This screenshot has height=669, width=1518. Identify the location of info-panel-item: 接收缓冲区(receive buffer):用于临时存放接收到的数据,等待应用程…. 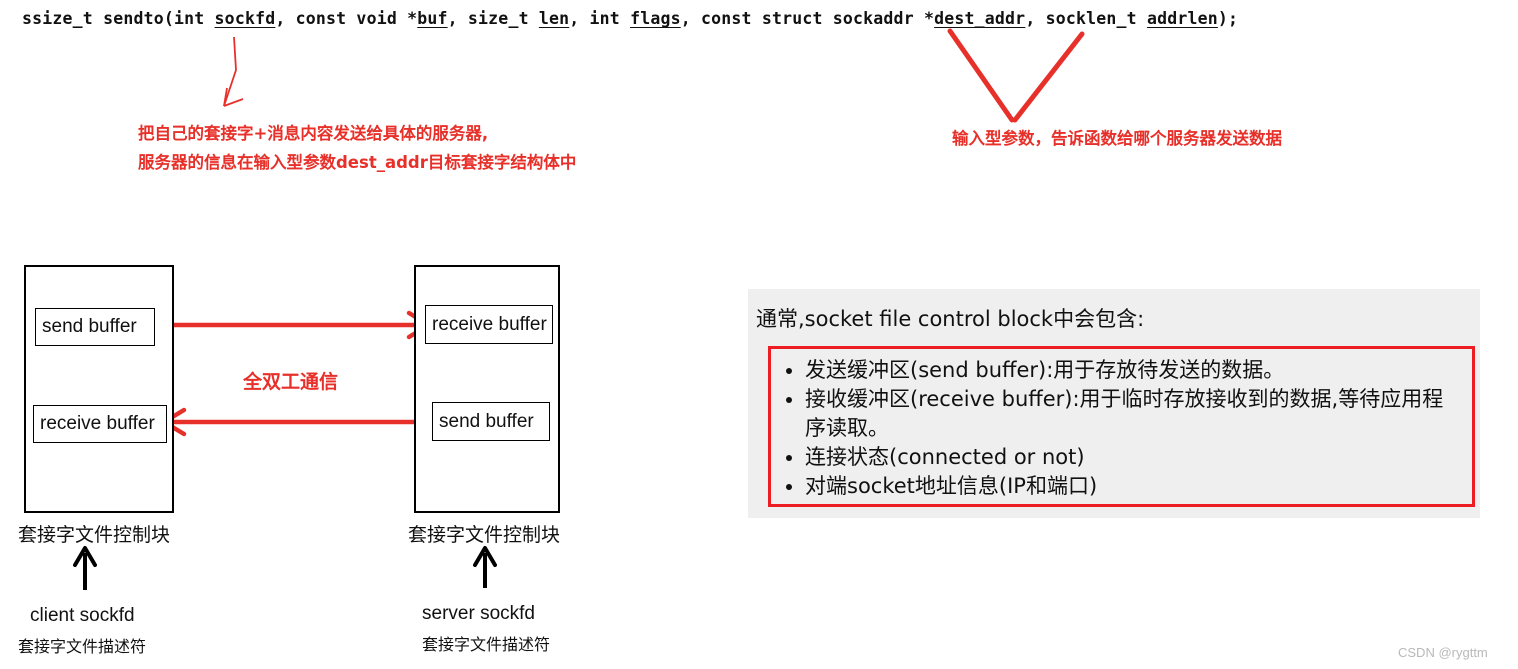
(1133, 414).